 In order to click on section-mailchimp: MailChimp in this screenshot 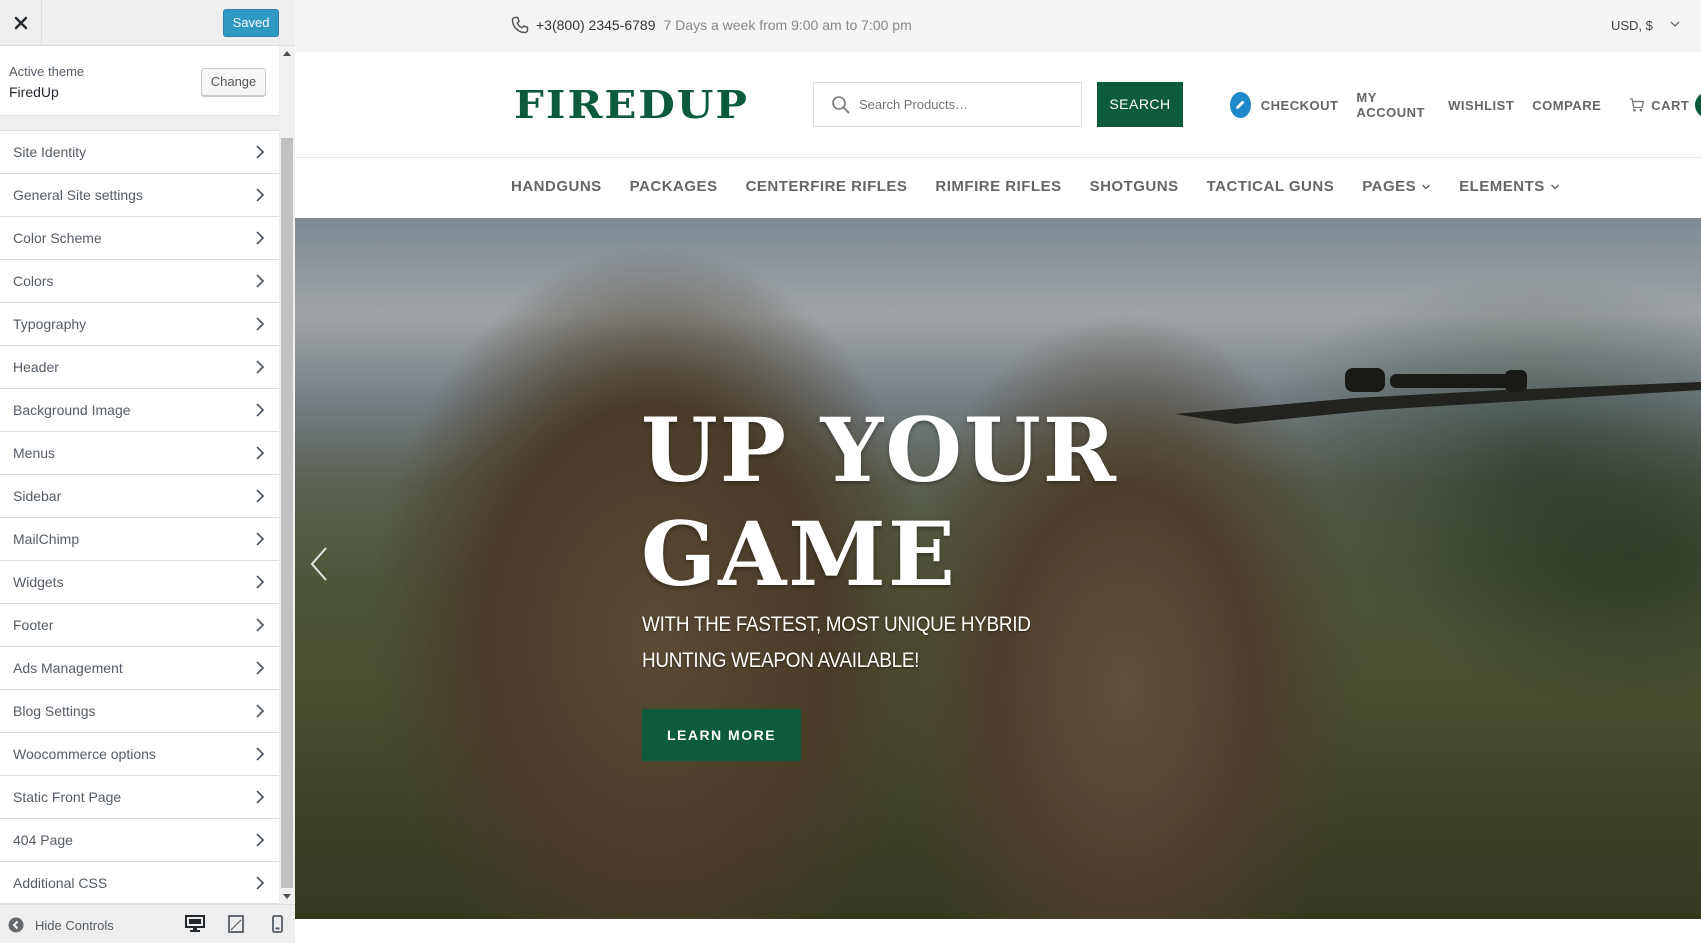, I will do `click(139, 538)`.